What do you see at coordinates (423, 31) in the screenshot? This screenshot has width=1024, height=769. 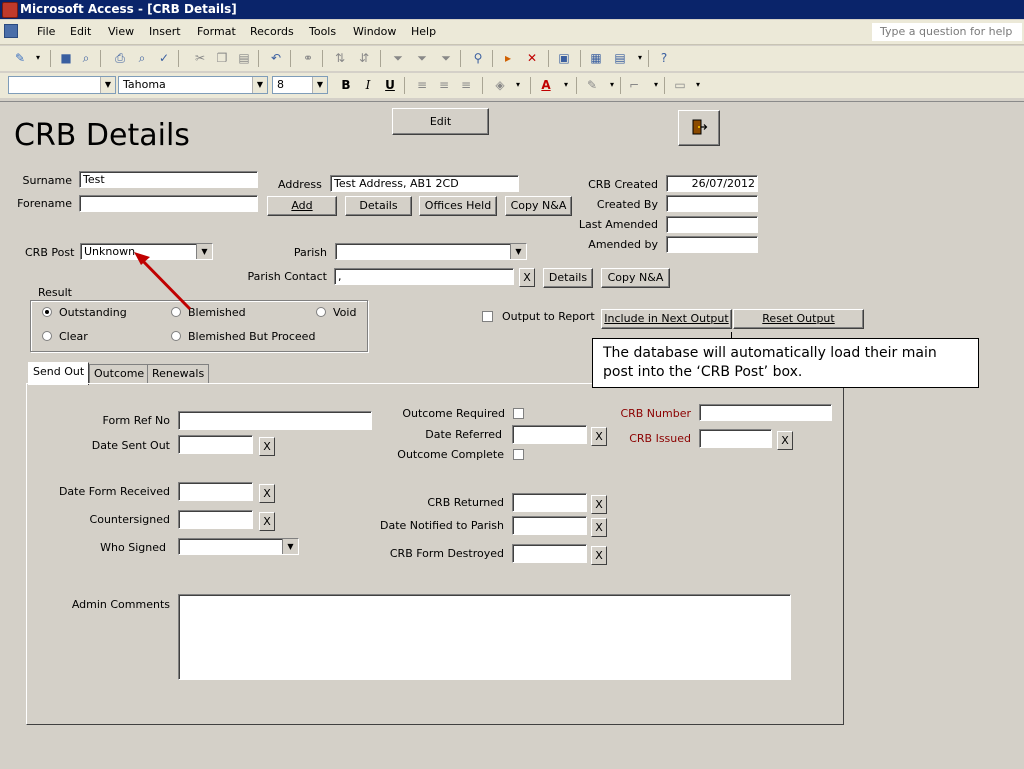 I see `menu-help: Help` at bounding box center [423, 31].